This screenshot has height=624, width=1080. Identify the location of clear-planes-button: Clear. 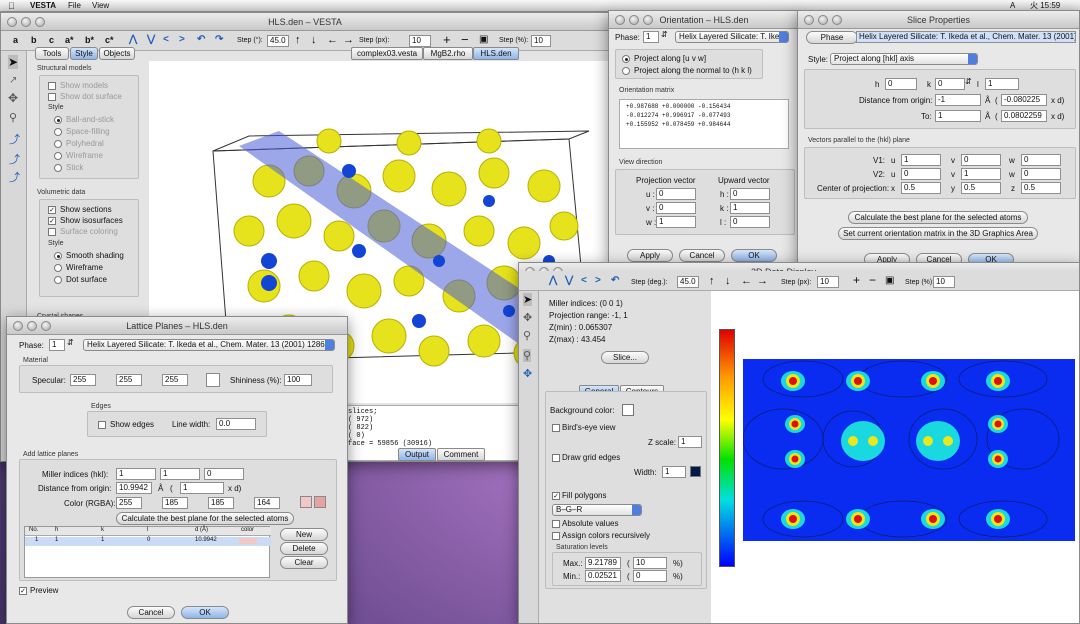
(304, 562).